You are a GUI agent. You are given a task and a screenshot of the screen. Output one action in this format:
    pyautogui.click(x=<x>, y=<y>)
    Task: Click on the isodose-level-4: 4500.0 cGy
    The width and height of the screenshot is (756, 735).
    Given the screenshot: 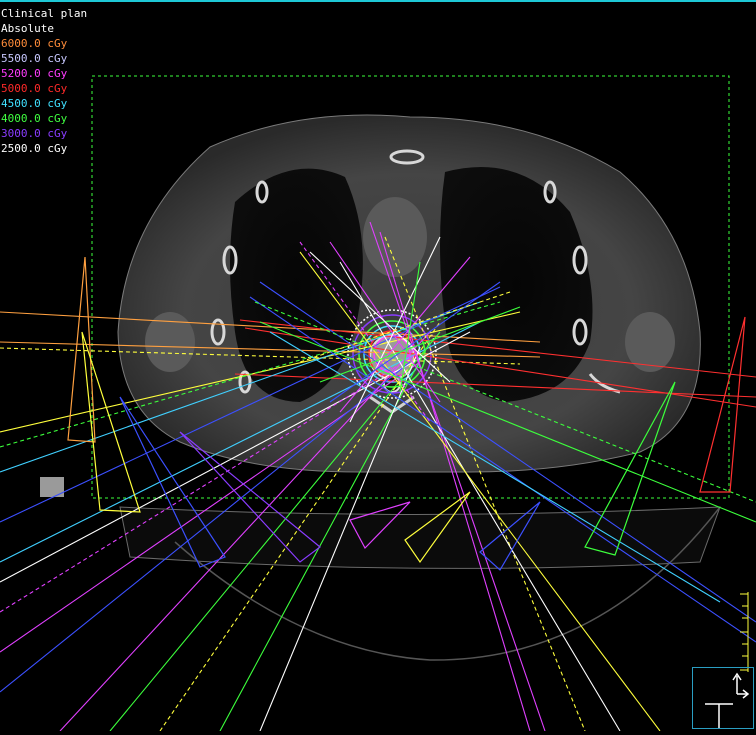 What is the action you would take?
    pyautogui.click(x=34, y=103)
    